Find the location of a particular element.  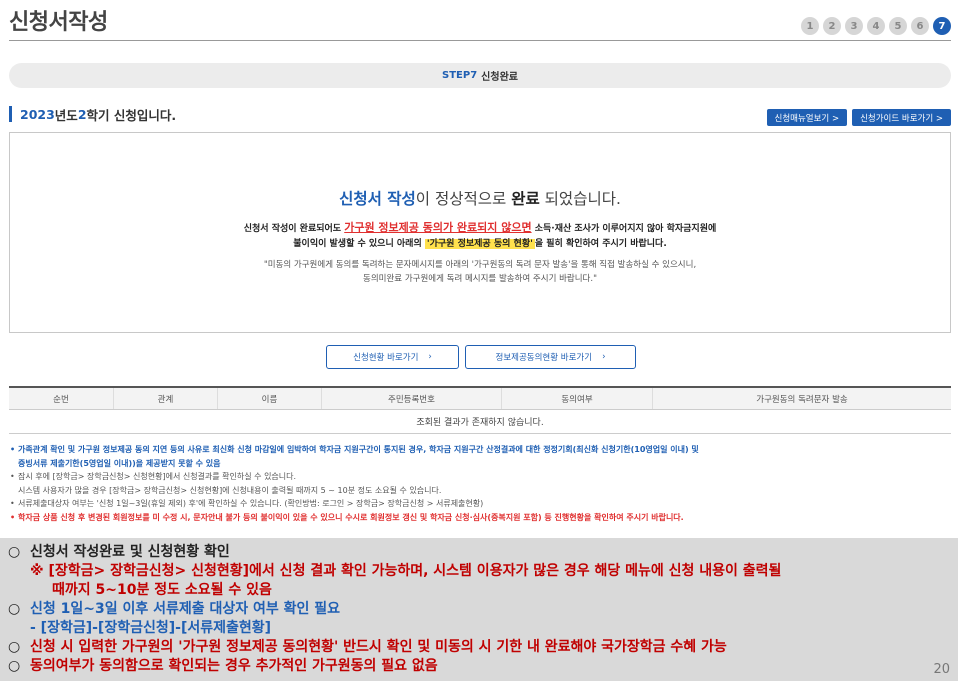

notice-text: 증빙서류 제출기한(5영업일 이내))을 제공받지 못할 수 있음 is located at coordinates (119, 463).